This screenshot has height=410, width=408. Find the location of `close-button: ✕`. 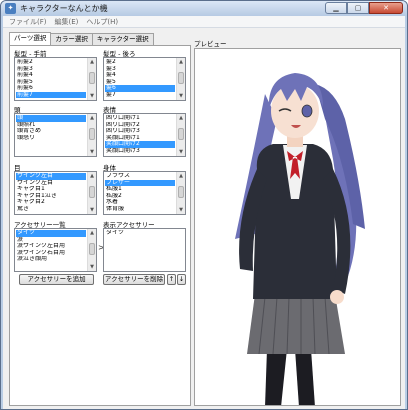

close-button: ✕ is located at coordinates (386, 8).